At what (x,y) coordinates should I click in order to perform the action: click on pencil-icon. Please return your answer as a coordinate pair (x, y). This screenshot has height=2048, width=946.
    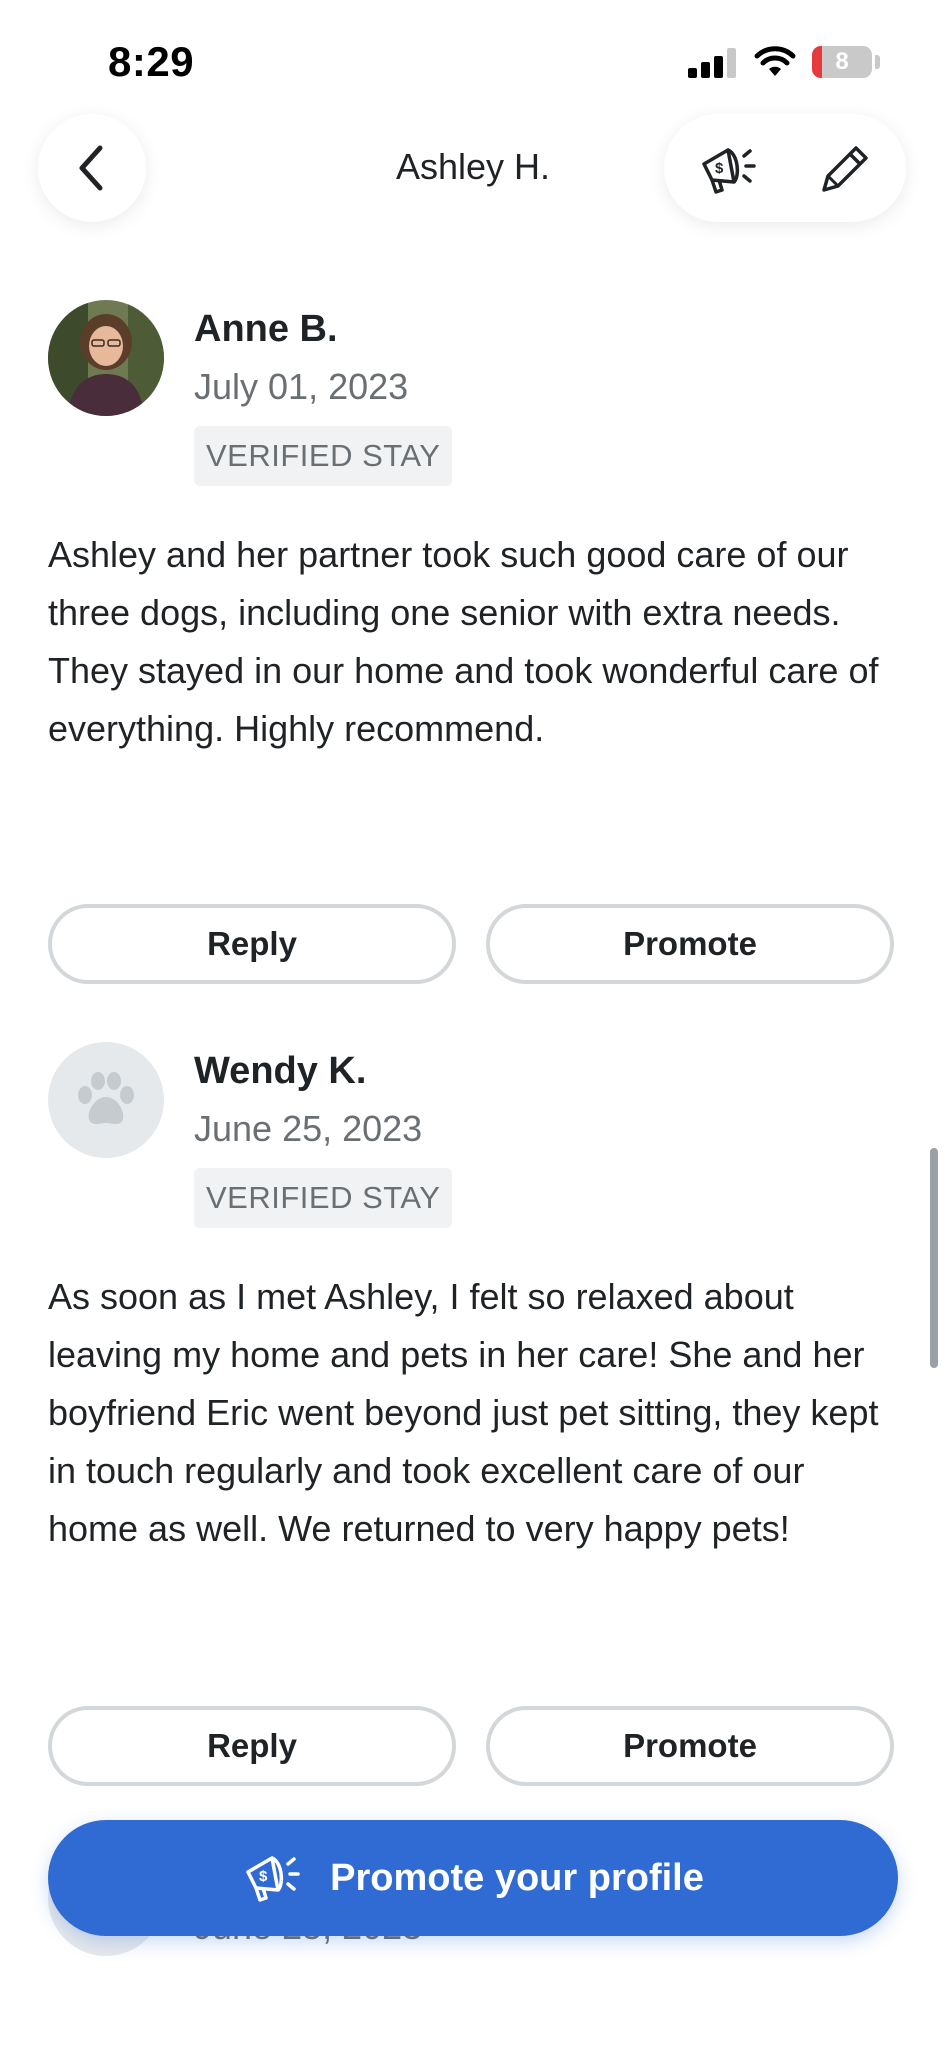
    Looking at the image, I should click on (845, 169).